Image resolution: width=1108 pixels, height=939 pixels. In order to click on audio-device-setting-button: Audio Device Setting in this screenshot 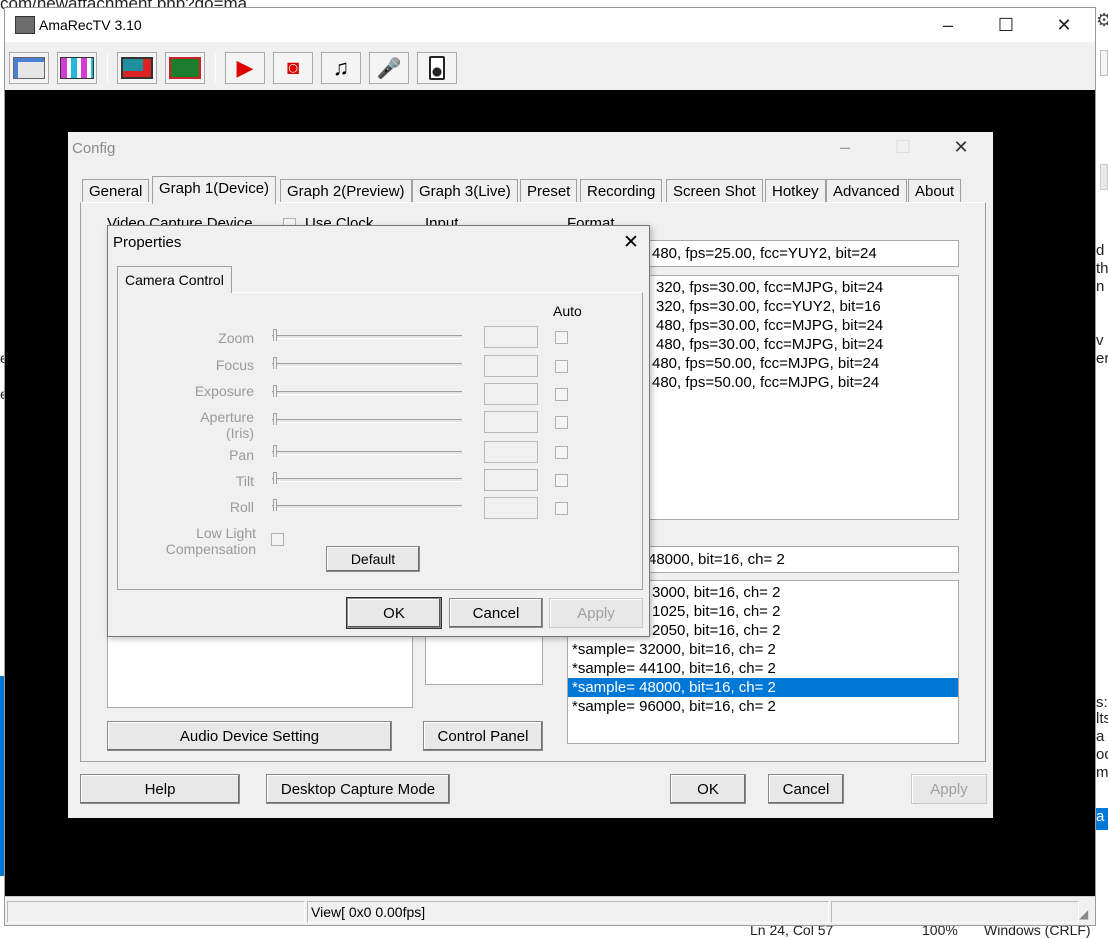, I will do `click(249, 736)`.